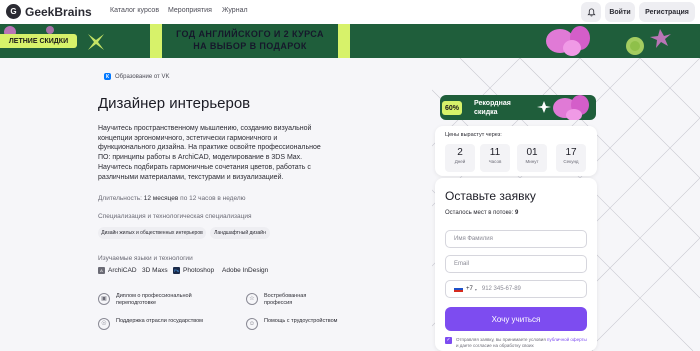 The width and height of the screenshot is (700, 351). Describe the element at coordinates (620, 12) in the screenshot. I see `login-button: Войти` at that location.